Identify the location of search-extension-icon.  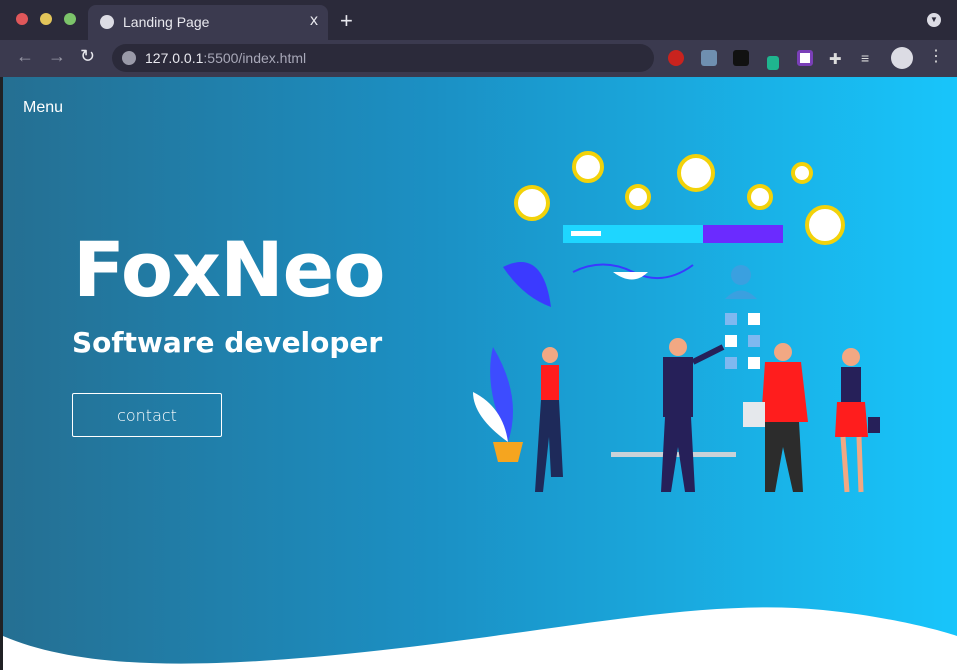
(805, 58).